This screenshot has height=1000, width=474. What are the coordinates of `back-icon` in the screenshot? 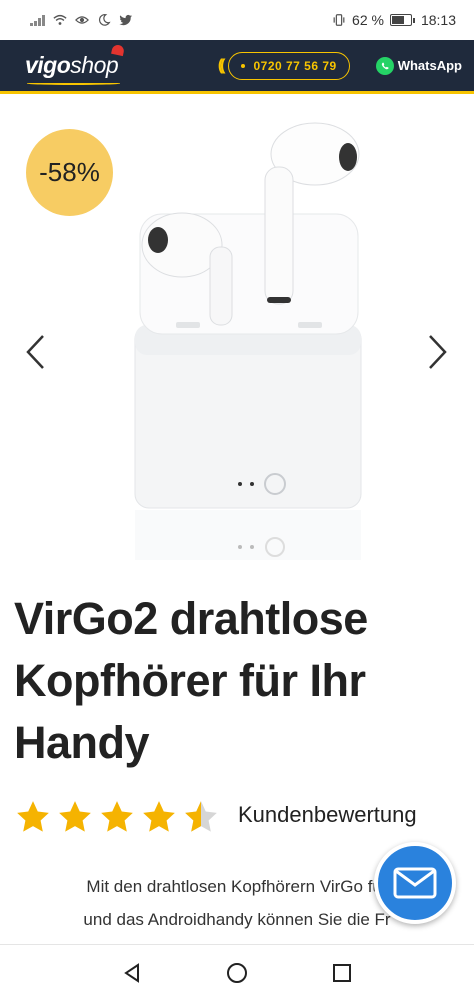 It's located at (132, 973).